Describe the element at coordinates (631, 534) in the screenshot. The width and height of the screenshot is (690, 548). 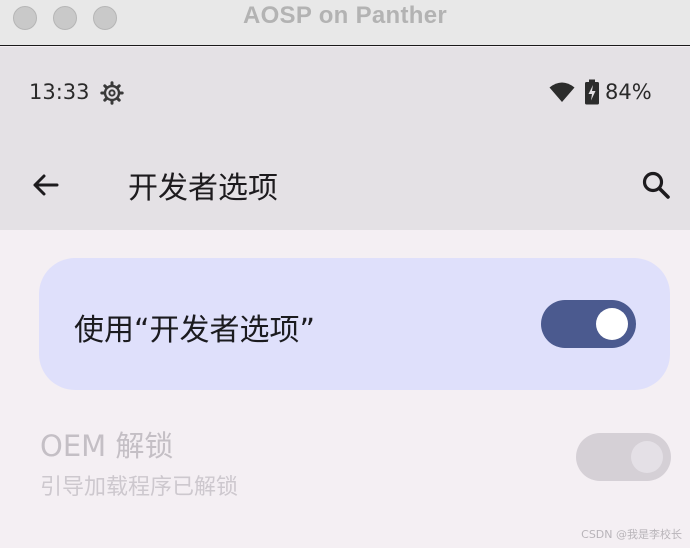
I see `watermark: CSDN @我是李校长` at that location.